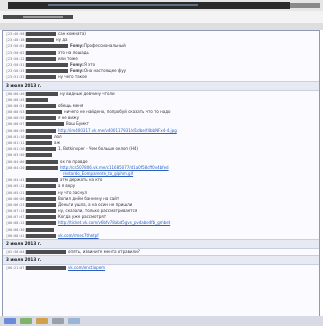 The width and height of the screenshot is (323, 326). What do you see at coordinates (16, 268) in the screenshot?
I see `message-timestamp: [06:21:07]` at bounding box center [16, 268].